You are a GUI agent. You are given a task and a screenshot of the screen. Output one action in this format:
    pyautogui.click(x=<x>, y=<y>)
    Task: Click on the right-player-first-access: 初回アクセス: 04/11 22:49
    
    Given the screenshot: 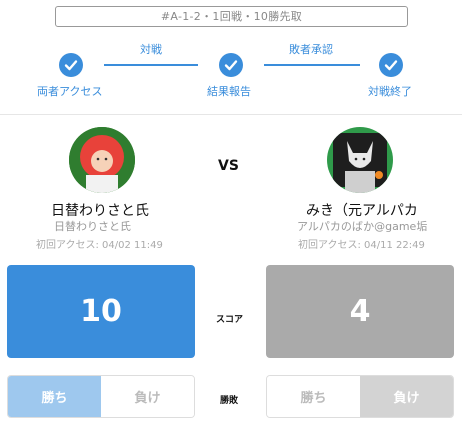 What is the action you would take?
    pyautogui.click(x=361, y=245)
    